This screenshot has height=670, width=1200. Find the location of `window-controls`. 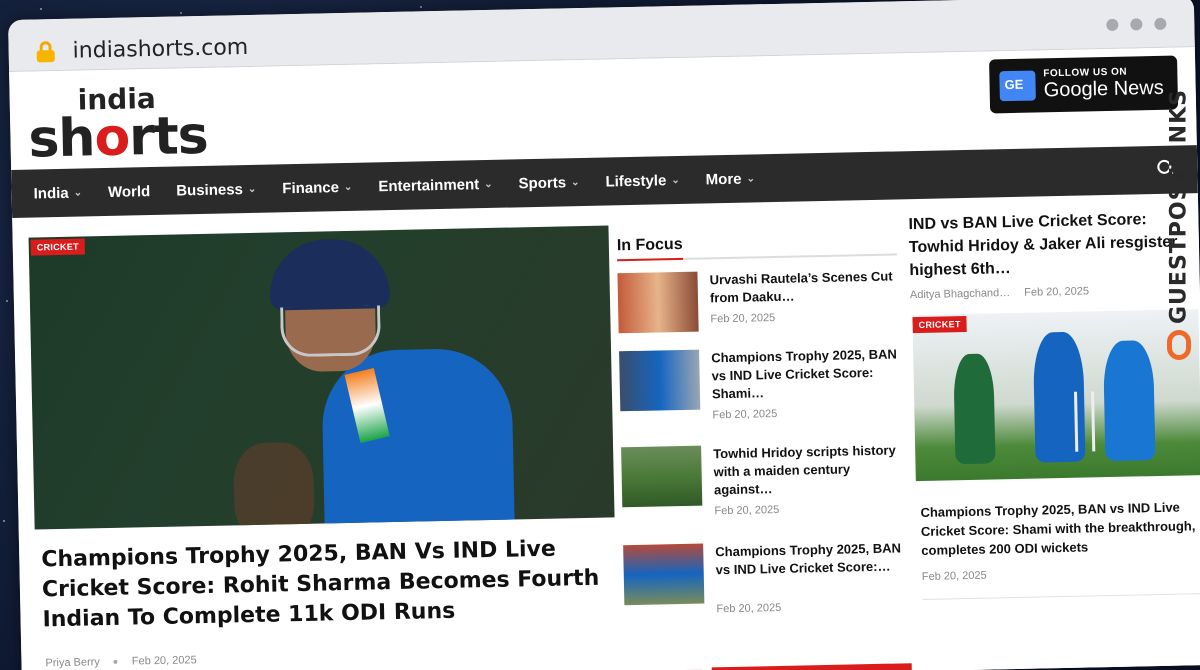

window-controls is located at coordinates (1136, 24).